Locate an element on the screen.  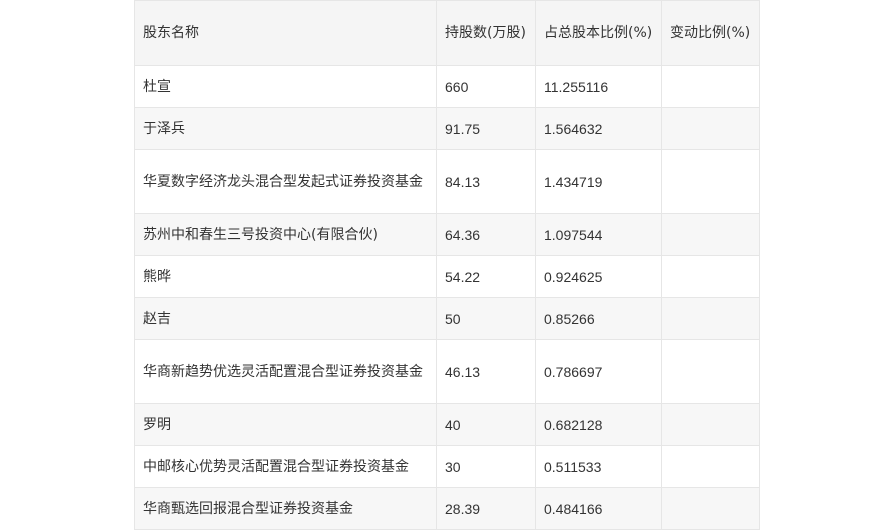
cell-shares: 46.13 is located at coordinates (486, 371).